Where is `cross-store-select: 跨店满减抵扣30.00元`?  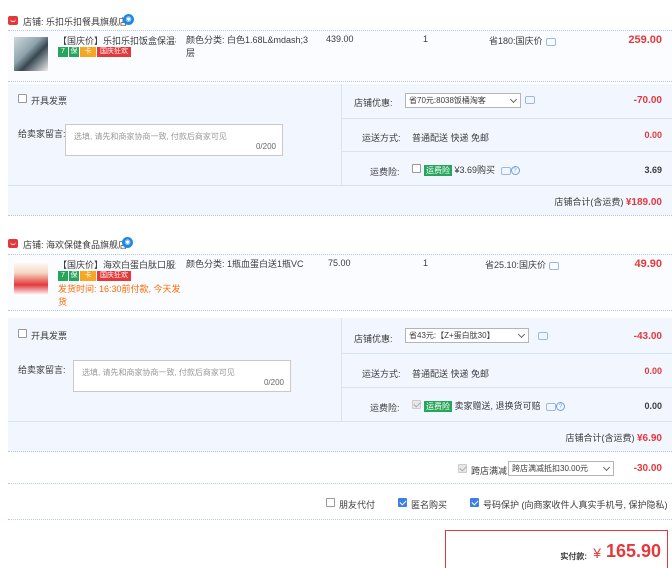
cross-store-select: 跨店满减抵扣30.00元 is located at coordinates (561, 468).